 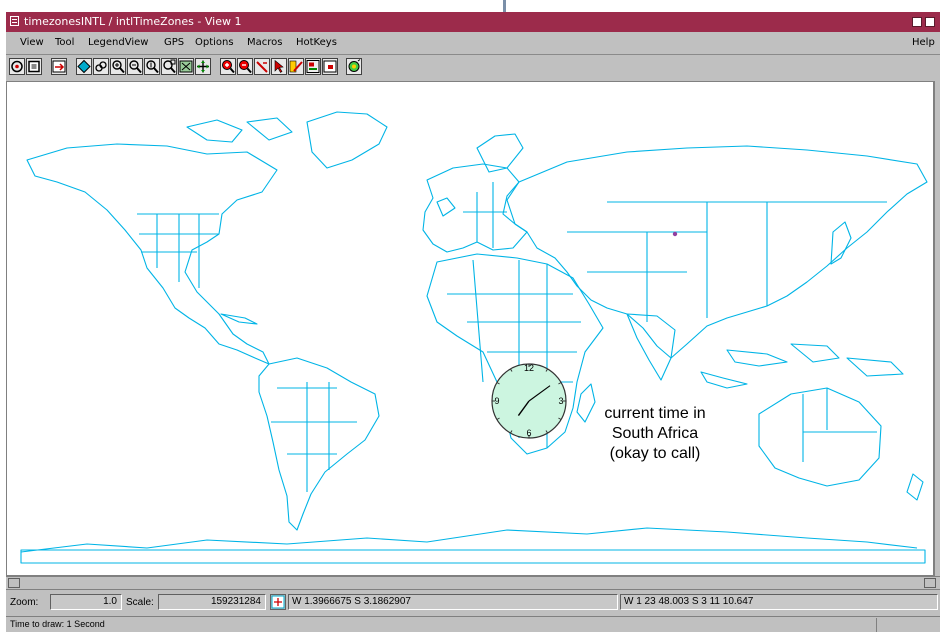 I want to click on title-bar: timezonesINTL / intlTimeZones - View 1, so click(x=473, y=22).